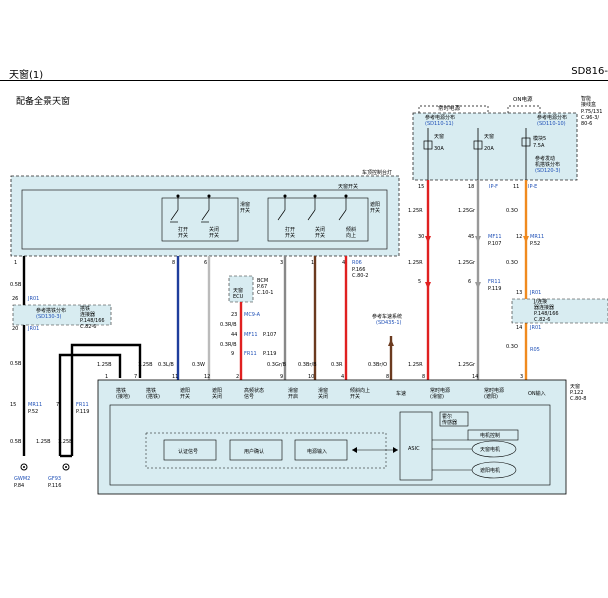 Image resolution: width=608 pixels, height=598 pixels. Describe the element at coordinates (547, 164) in the screenshot. I see `ref-ground-label2: 机搭铁分布` at that location.